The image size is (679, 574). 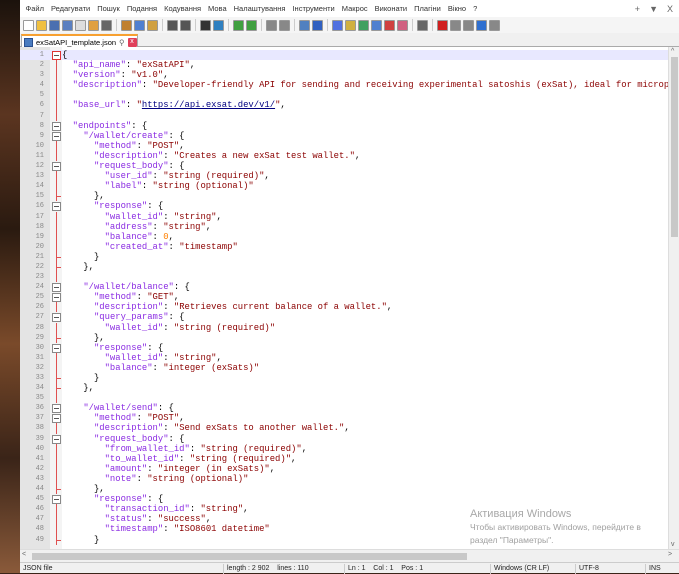 What do you see at coordinates (80, 25) in the screenshot?
I see `close-icon` at bounding box center [80, 25].